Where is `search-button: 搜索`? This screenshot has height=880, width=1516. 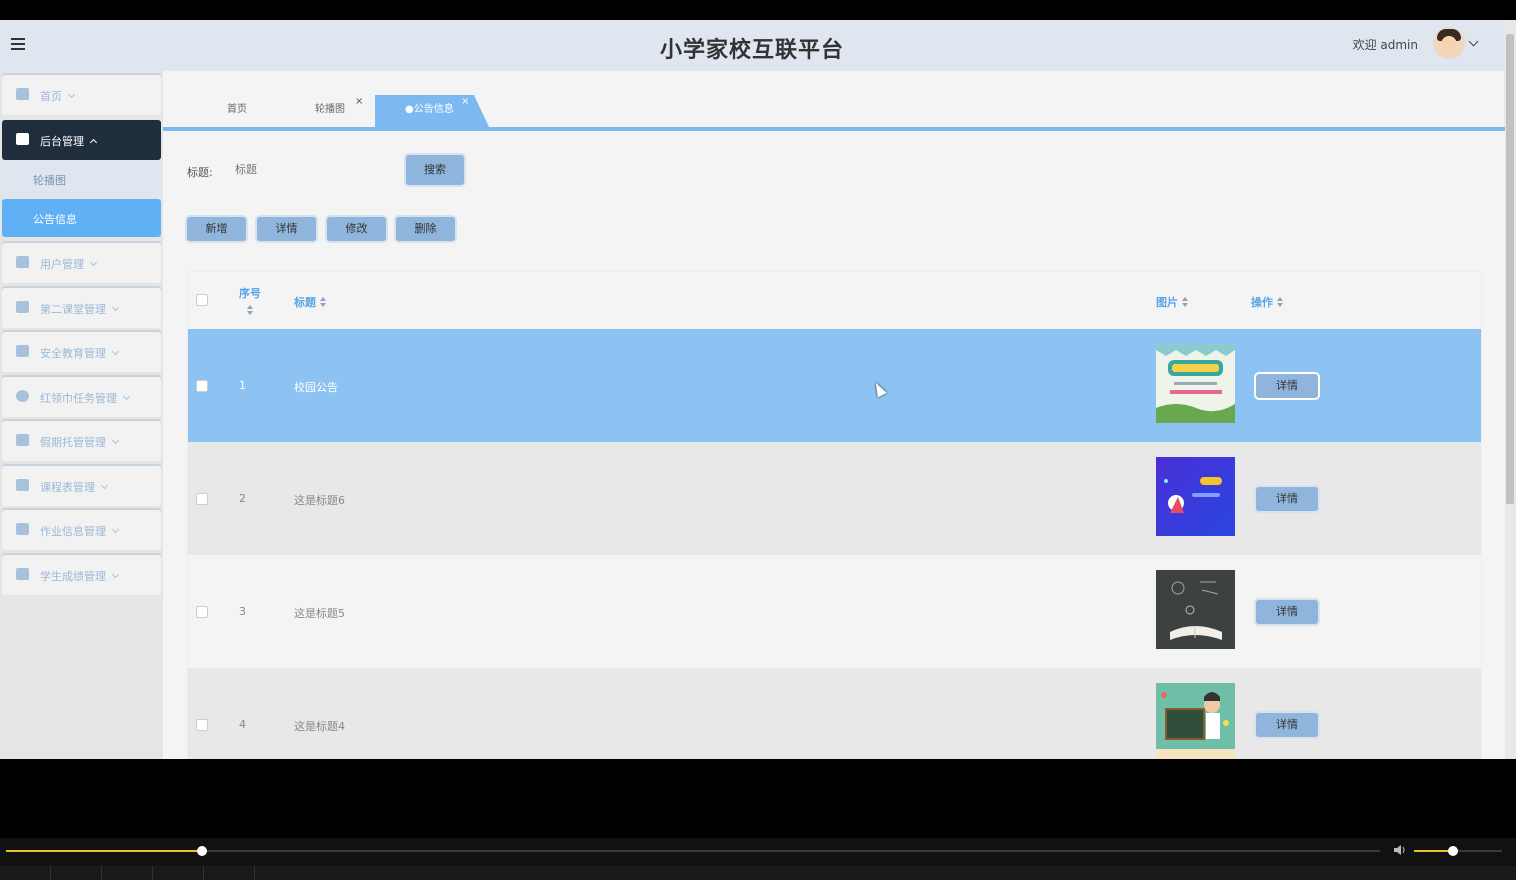 search-button: 搜索 is located at coordinates (435, 170).